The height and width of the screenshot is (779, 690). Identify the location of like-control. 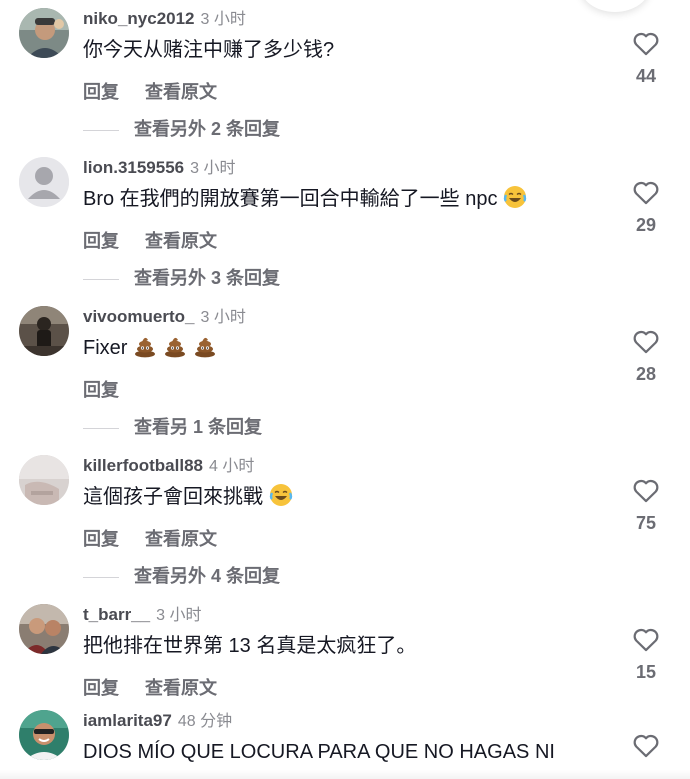
(646, 745).